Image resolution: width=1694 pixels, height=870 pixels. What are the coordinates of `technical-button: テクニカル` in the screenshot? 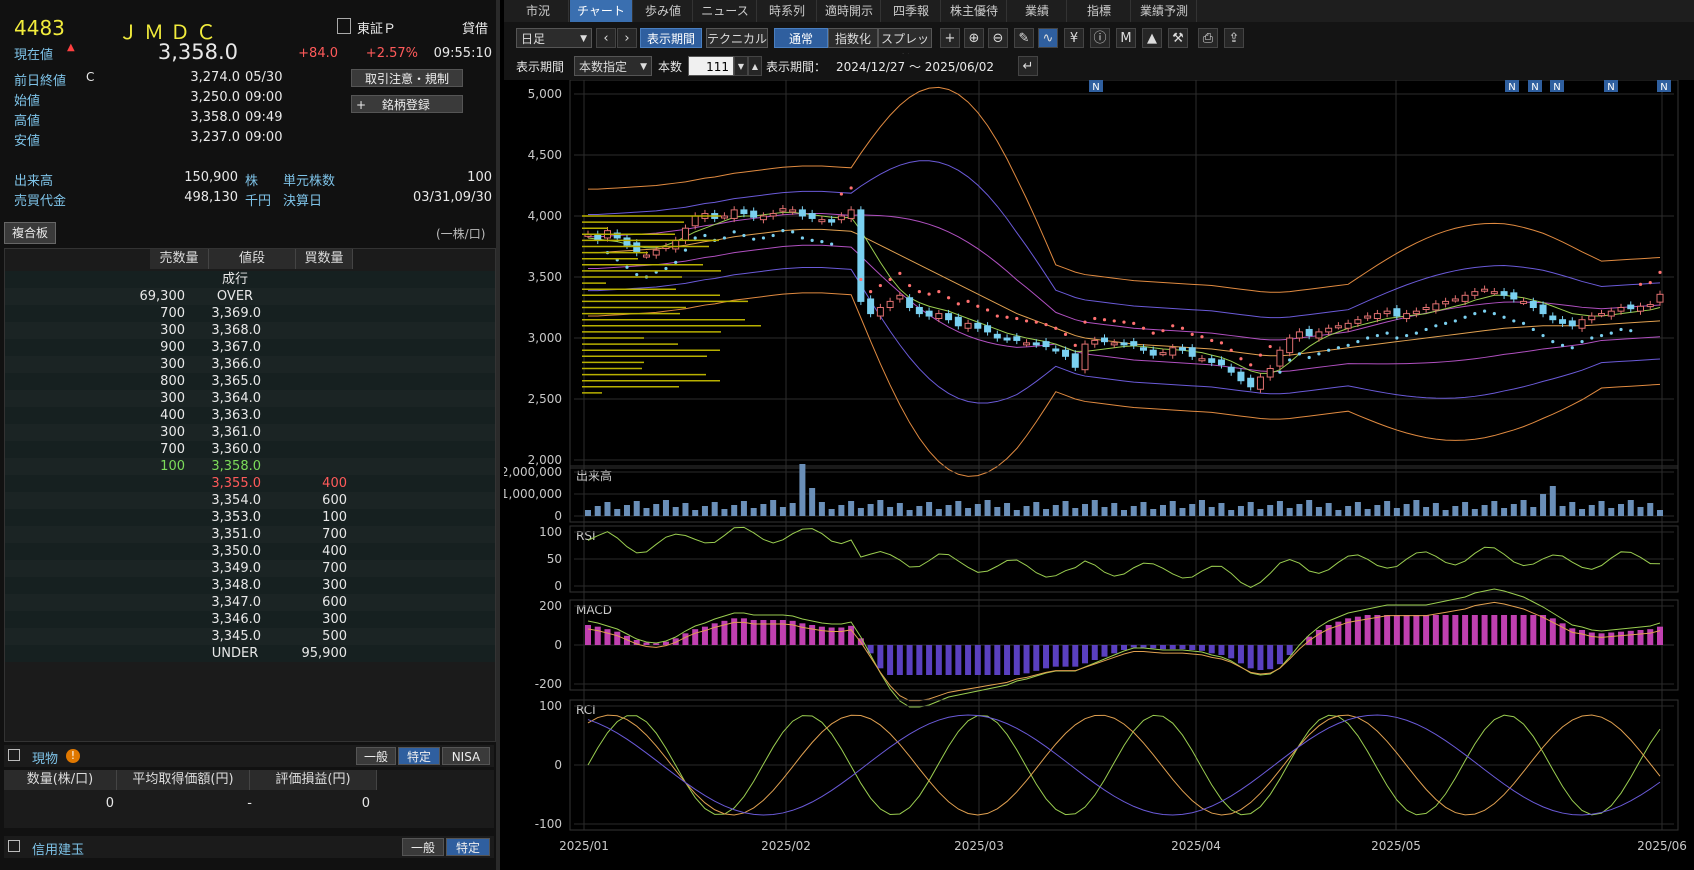 It's located at (737, 38).